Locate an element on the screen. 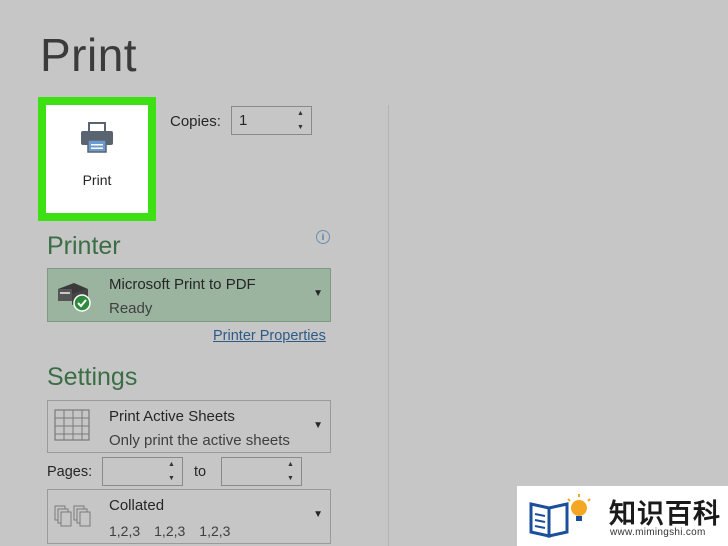  settings-heading: Settings is located at coordinates (92, 377).